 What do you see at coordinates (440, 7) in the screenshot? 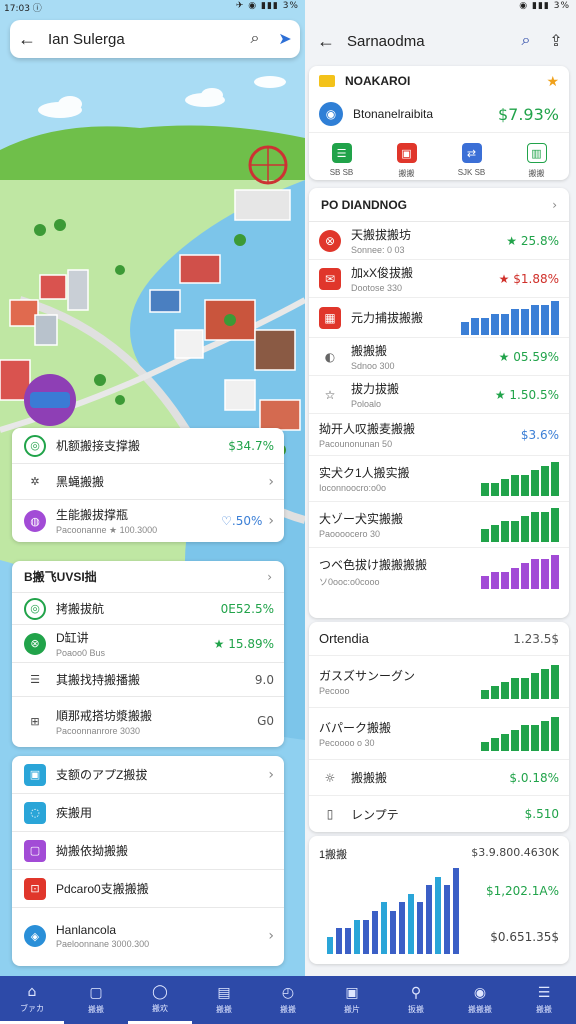
I see `status-bar: ◉ ▮▮▮ 3%` at bounding box center [440, 7].